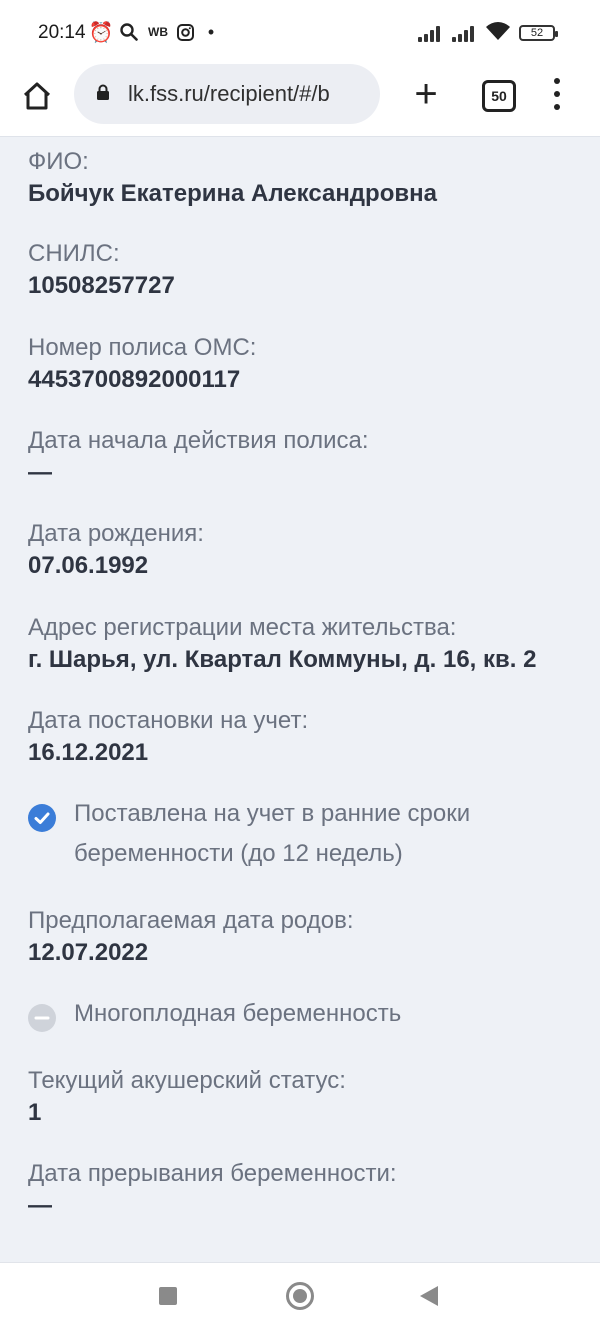 The height and width of the screenshot is (1333, 600). I want to click on lock-icon, so click(103, 92).